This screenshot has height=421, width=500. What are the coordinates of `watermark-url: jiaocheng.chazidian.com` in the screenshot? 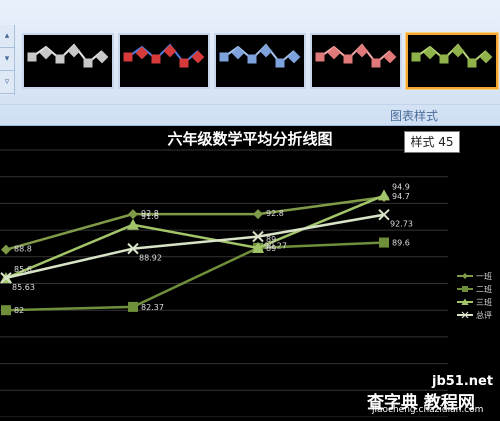 It's located at (428, 410).